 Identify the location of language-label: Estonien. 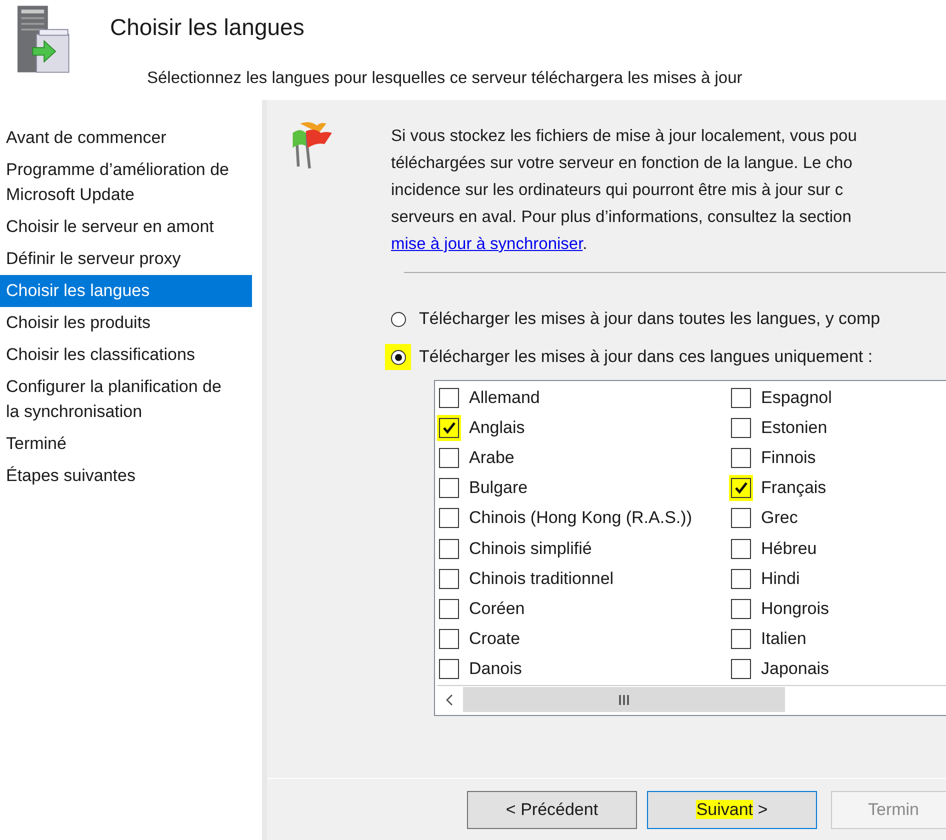
(794, 428).